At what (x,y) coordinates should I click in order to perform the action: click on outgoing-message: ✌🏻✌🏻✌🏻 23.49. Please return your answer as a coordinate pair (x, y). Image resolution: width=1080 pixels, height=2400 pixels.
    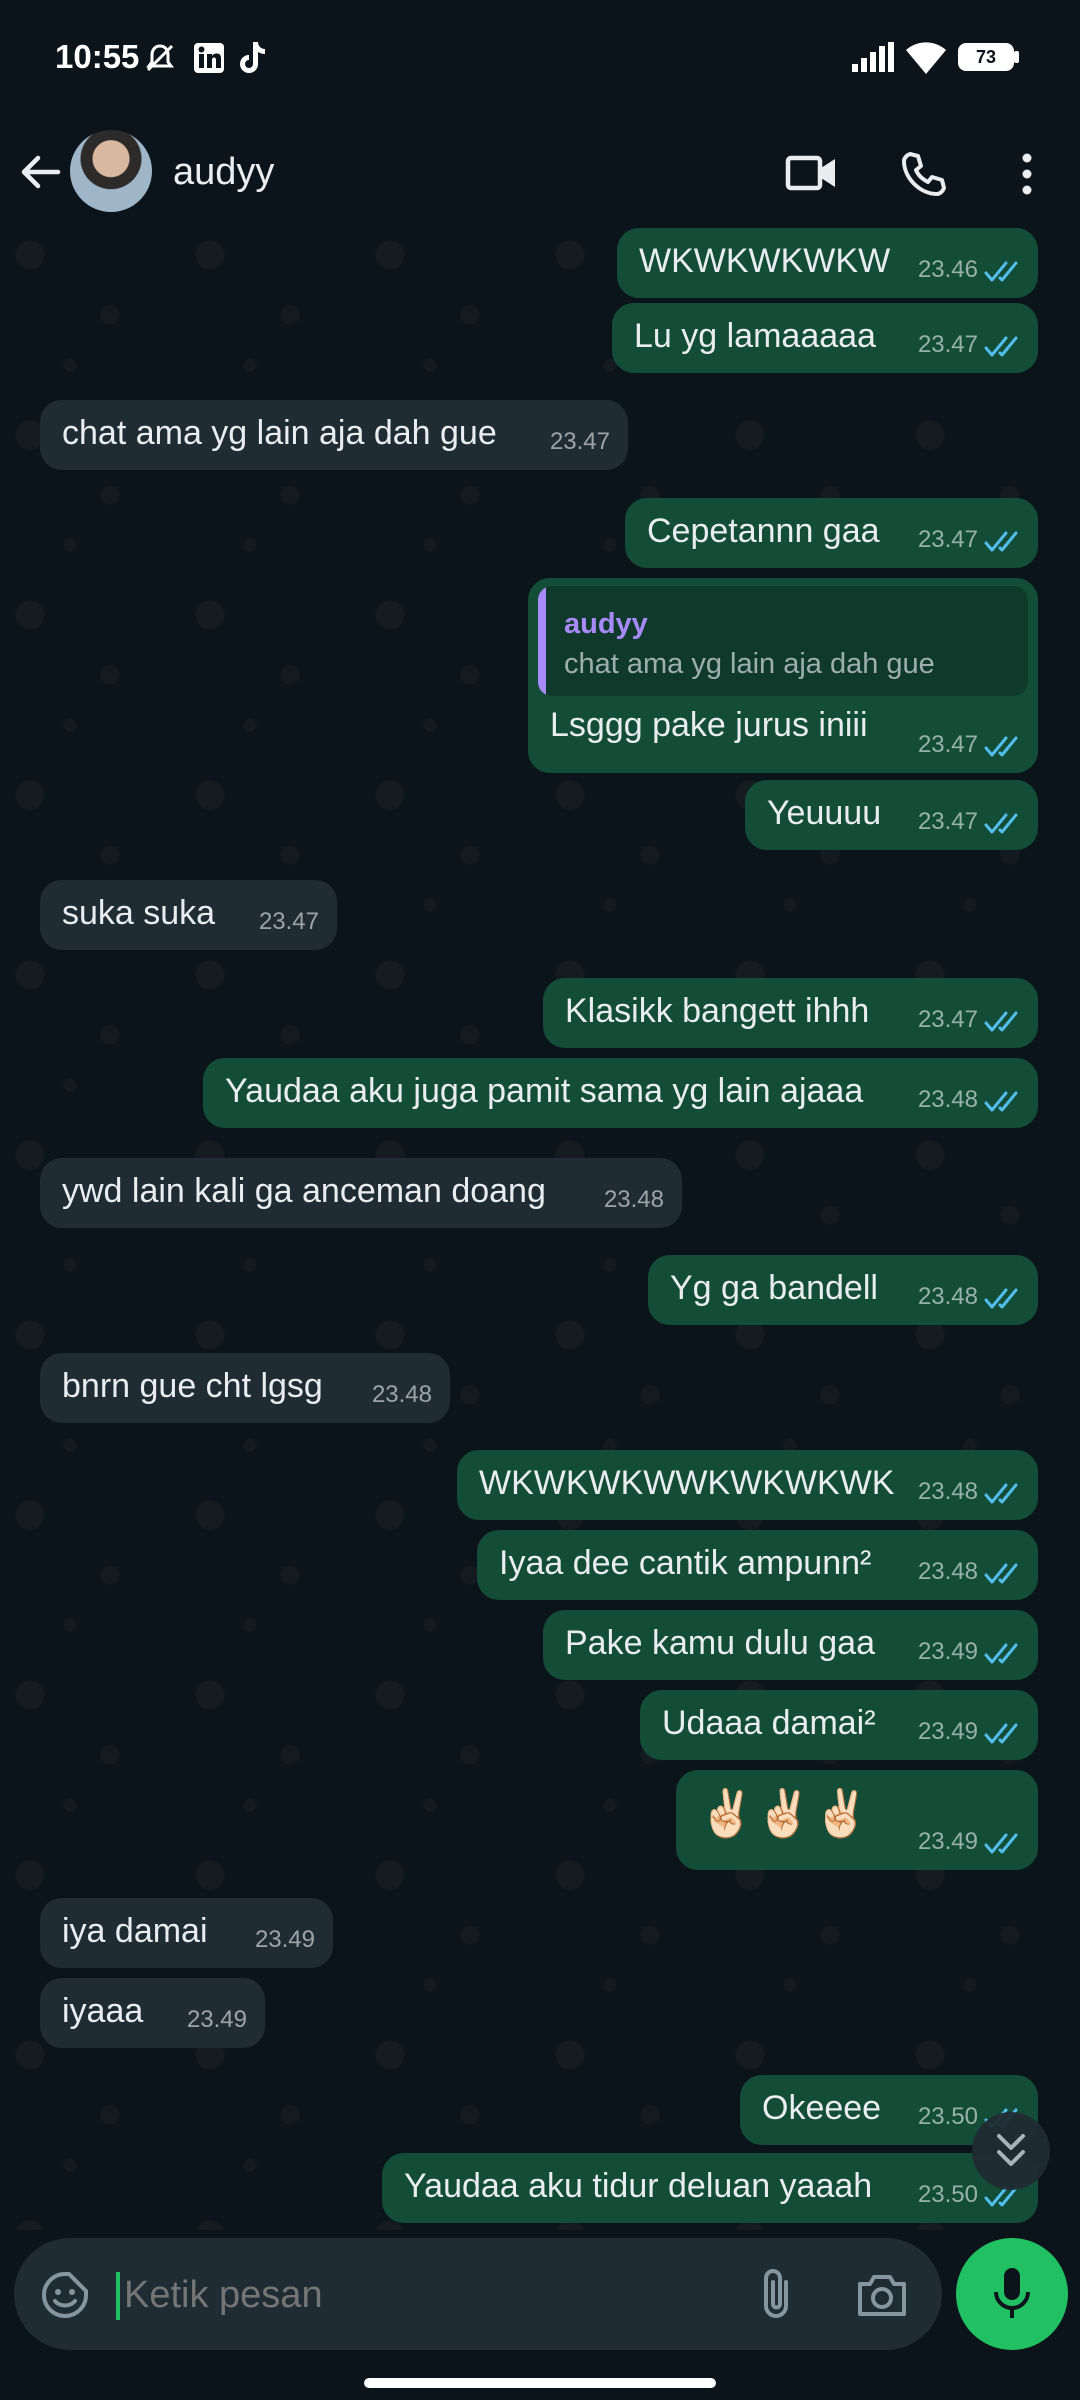
    Looking at the image, I should click on (857, 1820).